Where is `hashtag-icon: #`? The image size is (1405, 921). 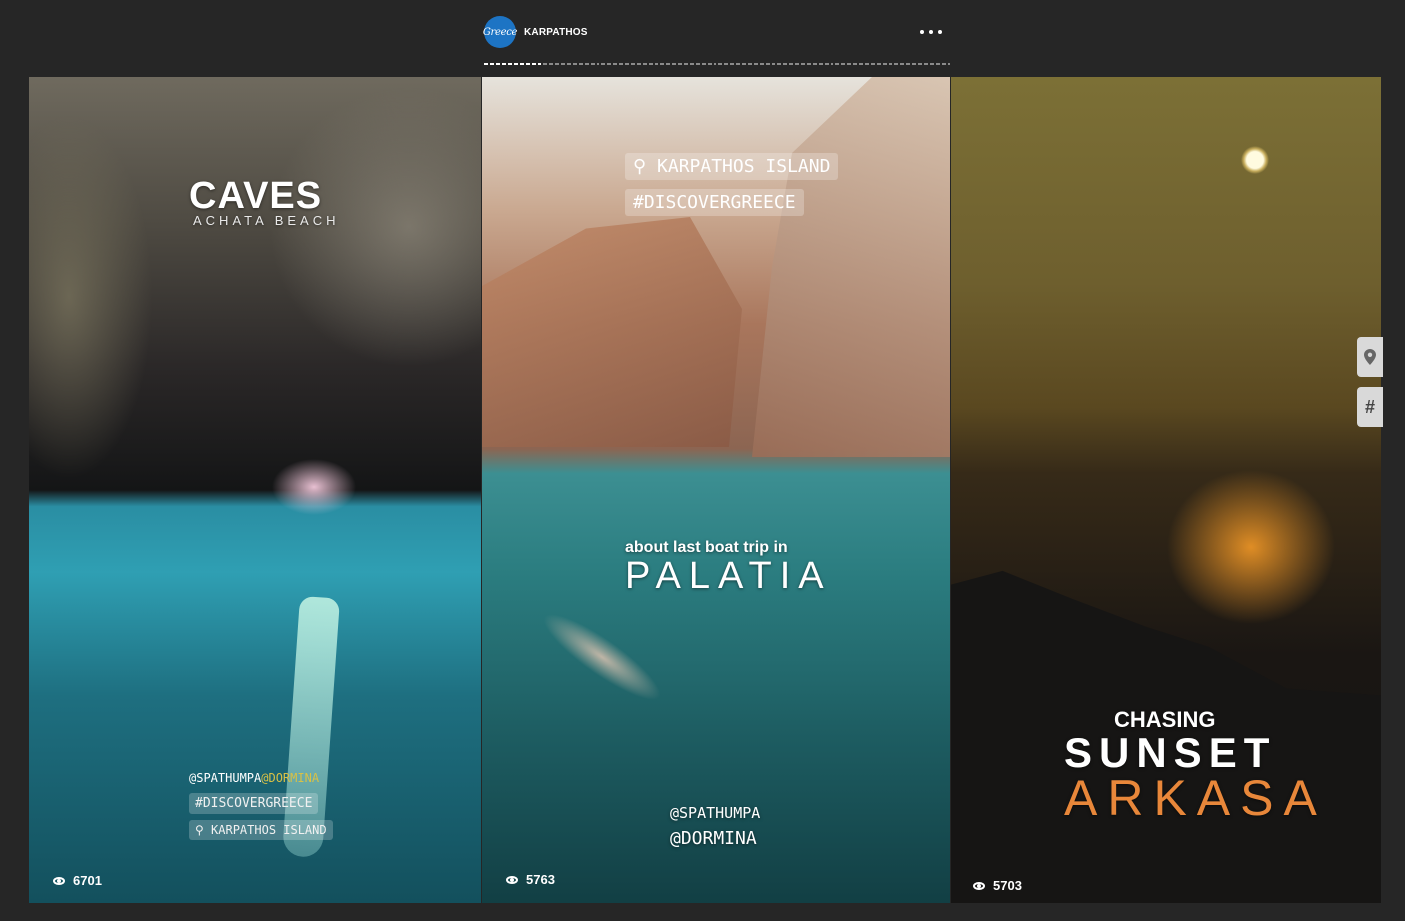 hashtag-icon: # is located at coordinates (1369, 406).